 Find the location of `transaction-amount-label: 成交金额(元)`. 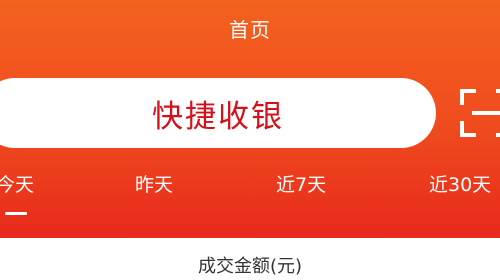

transaction-amount-label: 成交金额(元) is located at coordinates (250, 266).